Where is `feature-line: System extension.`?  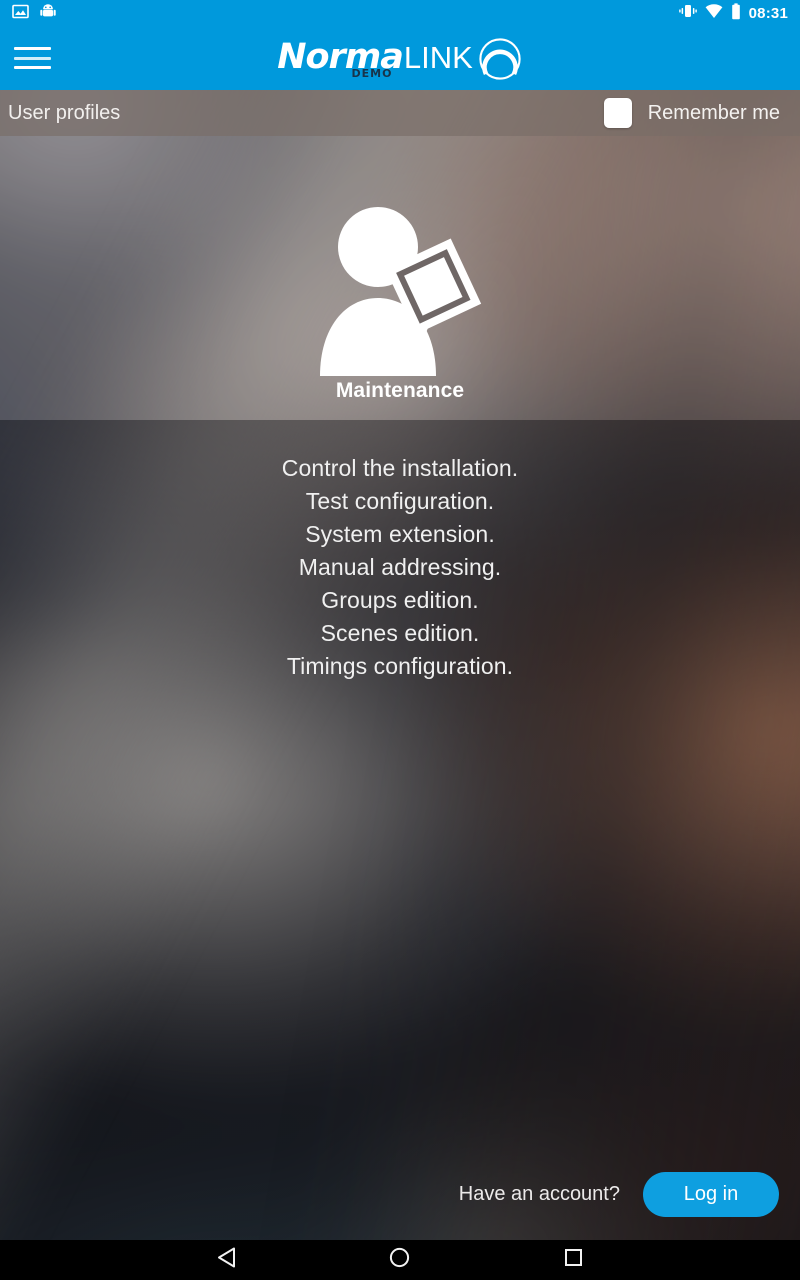
feature-line: System extension. is located at coordinates (400, 534).